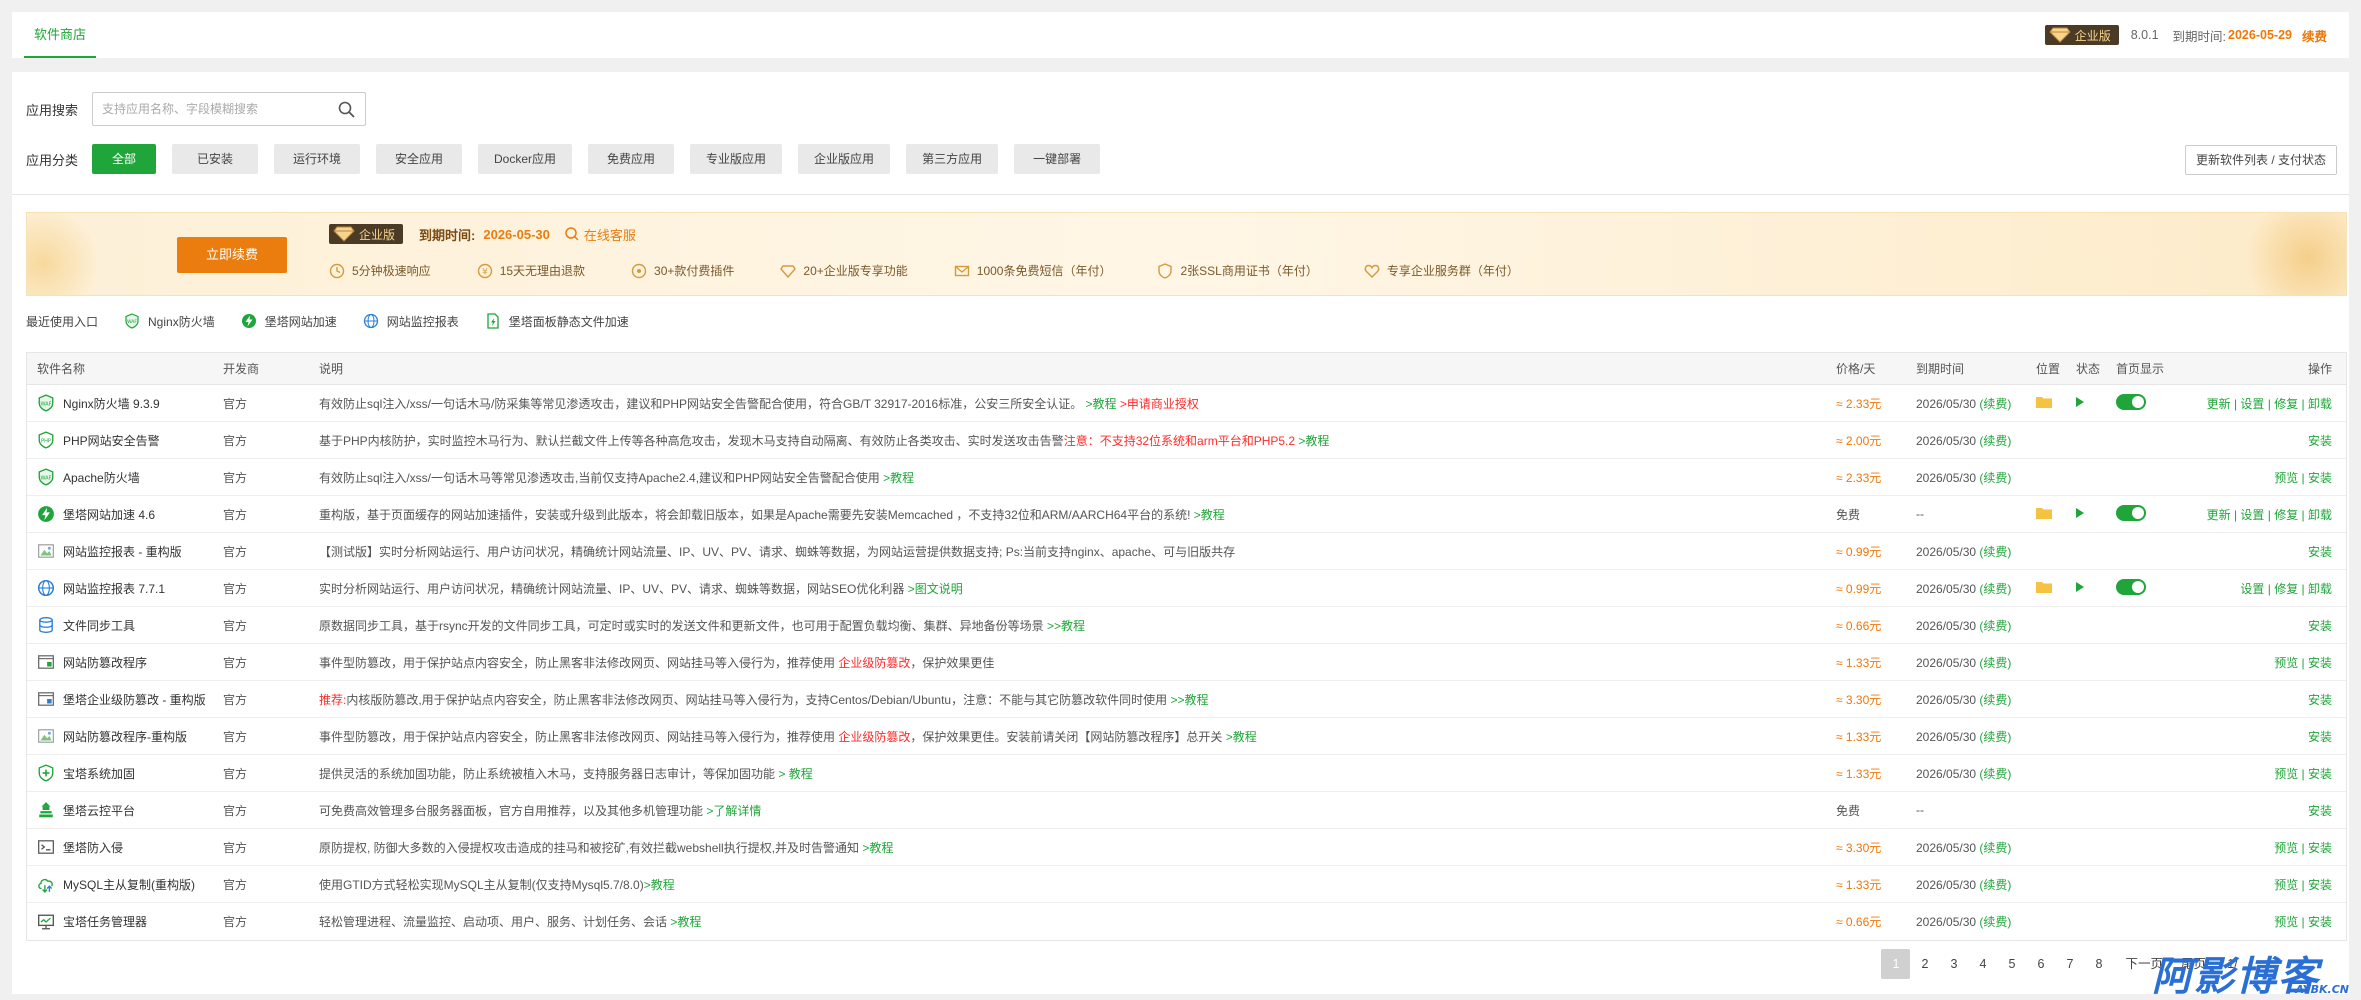 This screenshot has height=1000, width=2361. Describe the element at coordinates (935, 589) in the screenshot. I see `guide-link: >图文说明` at that location.